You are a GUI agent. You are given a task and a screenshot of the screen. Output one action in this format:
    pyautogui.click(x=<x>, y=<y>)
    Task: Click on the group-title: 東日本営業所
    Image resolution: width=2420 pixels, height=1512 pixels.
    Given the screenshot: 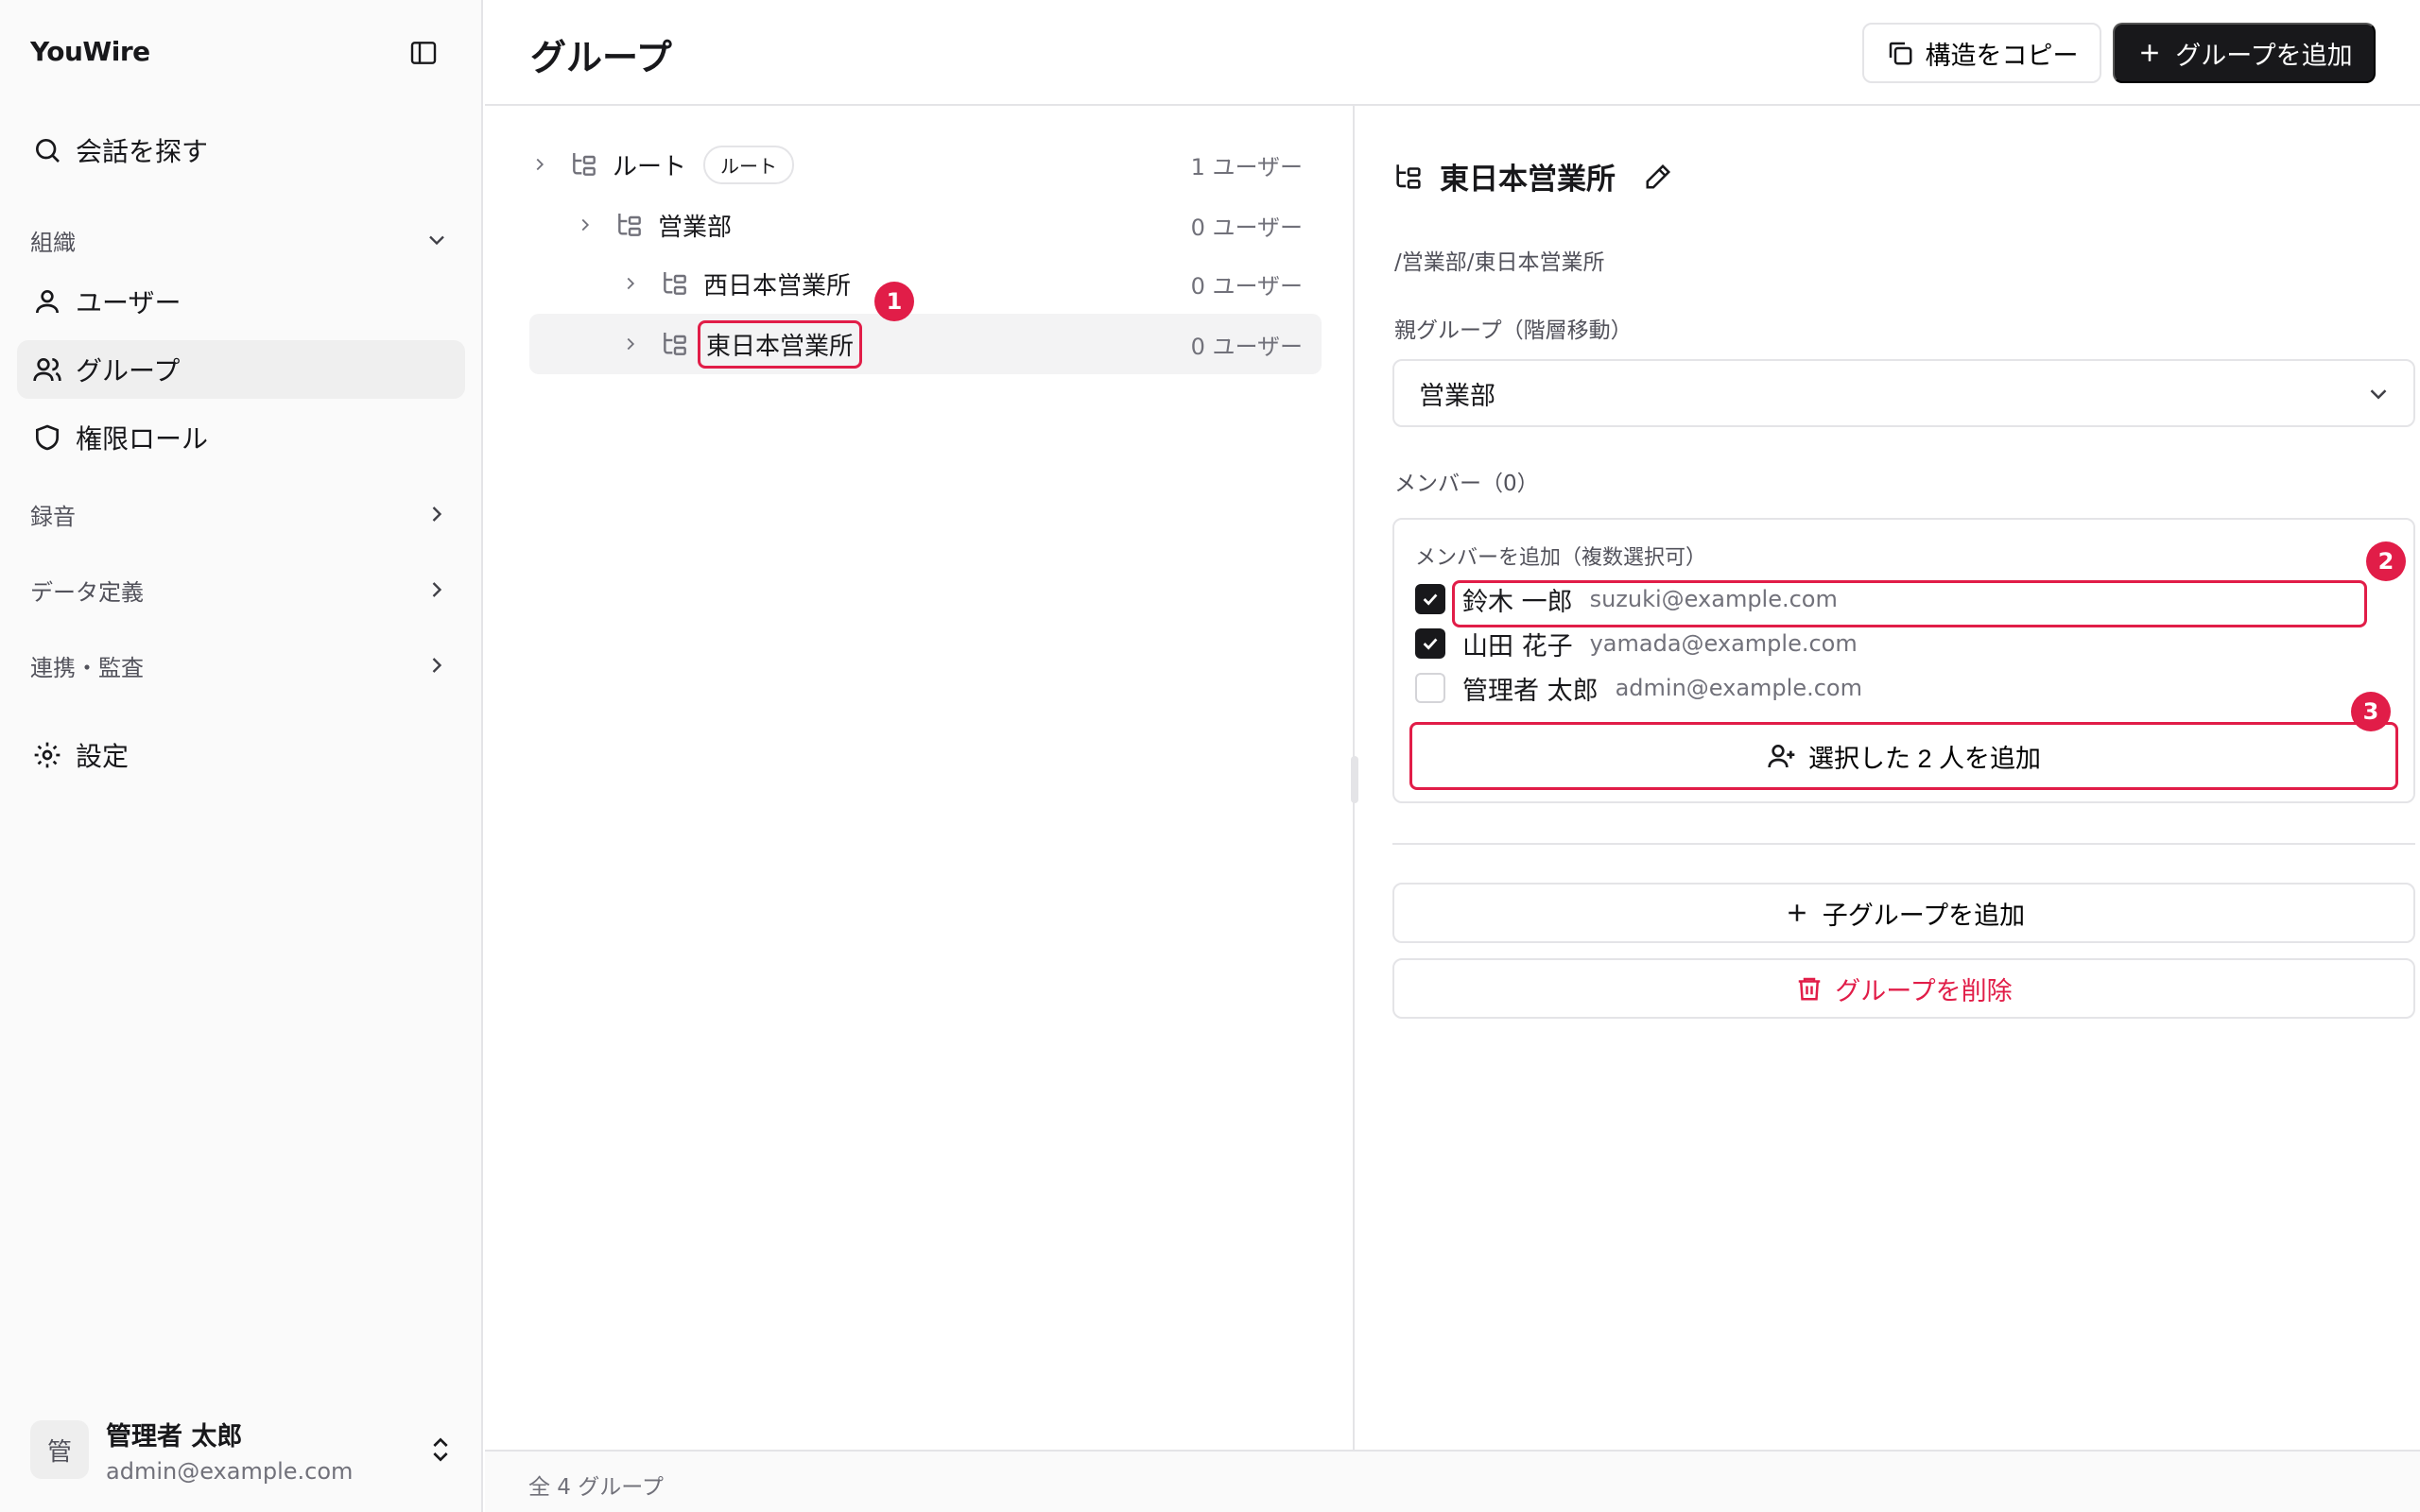 What is the action you would take?
    pyautogui.click(x=1532, y=176)
    